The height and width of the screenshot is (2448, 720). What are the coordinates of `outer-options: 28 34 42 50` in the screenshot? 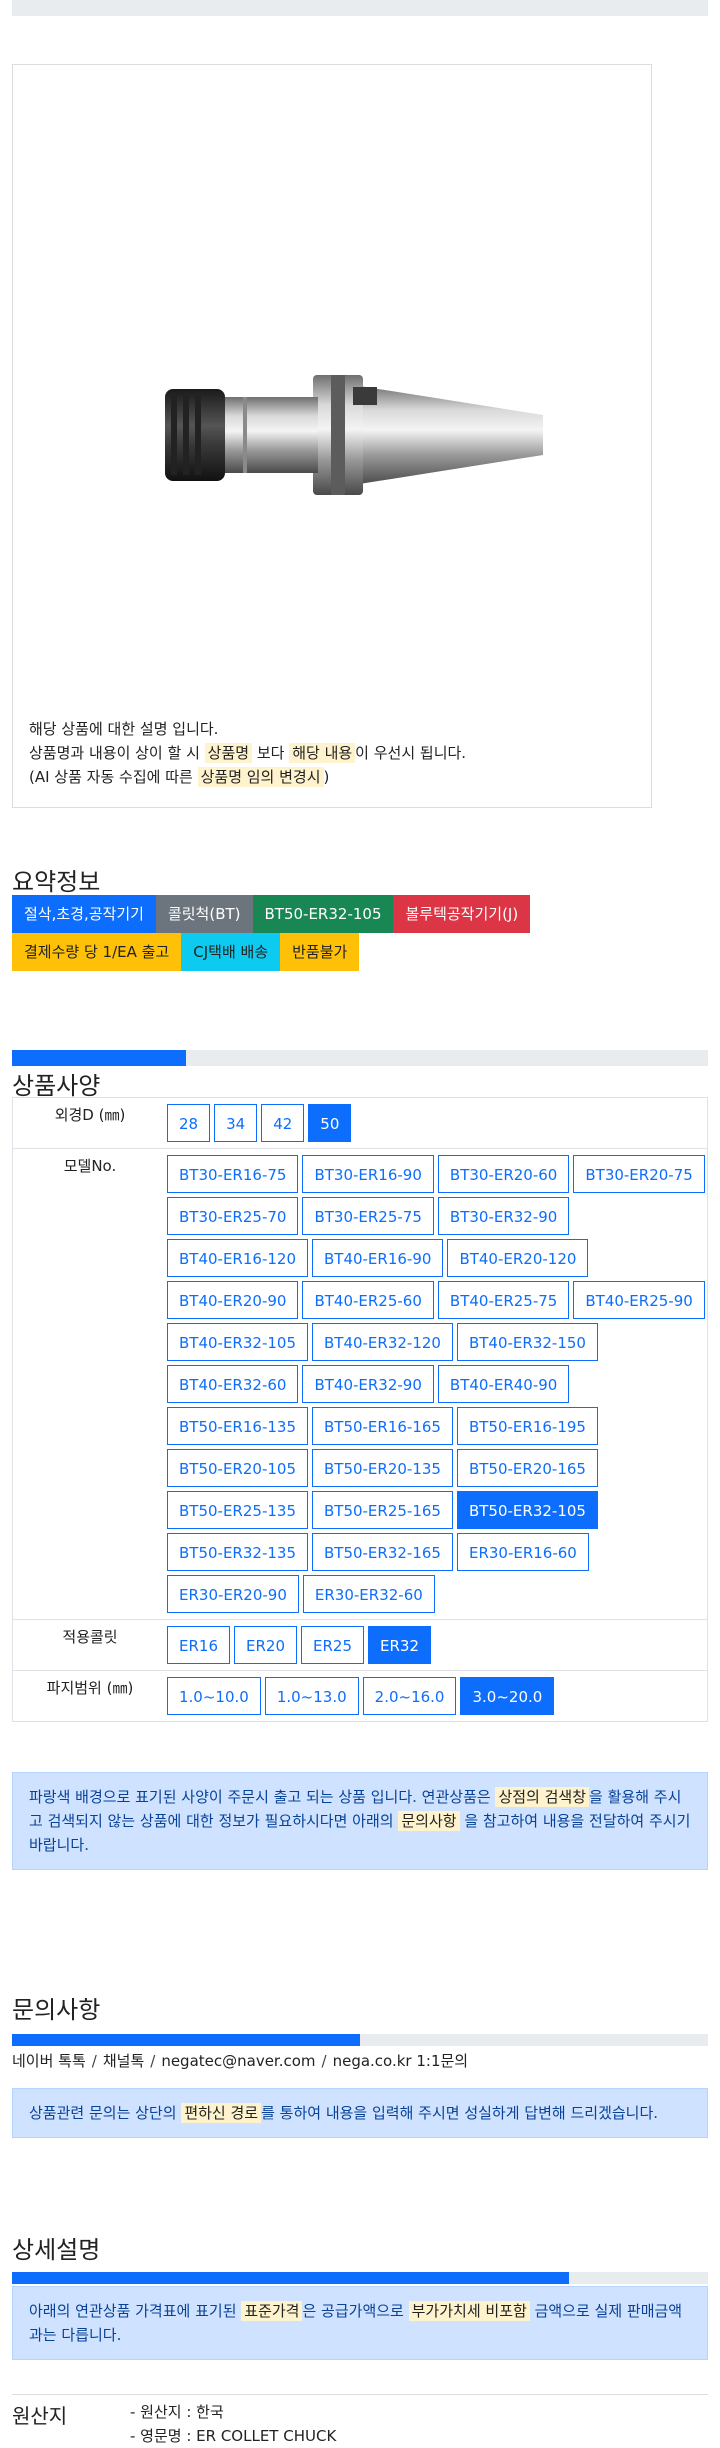 It's located at (437, 1123).